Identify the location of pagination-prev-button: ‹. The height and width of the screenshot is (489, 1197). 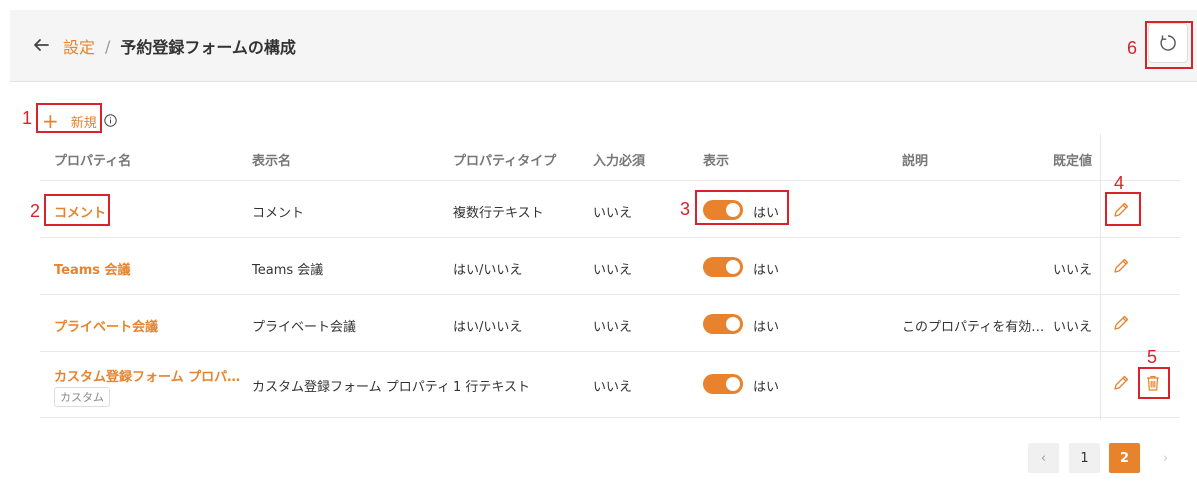
(1043, 458).